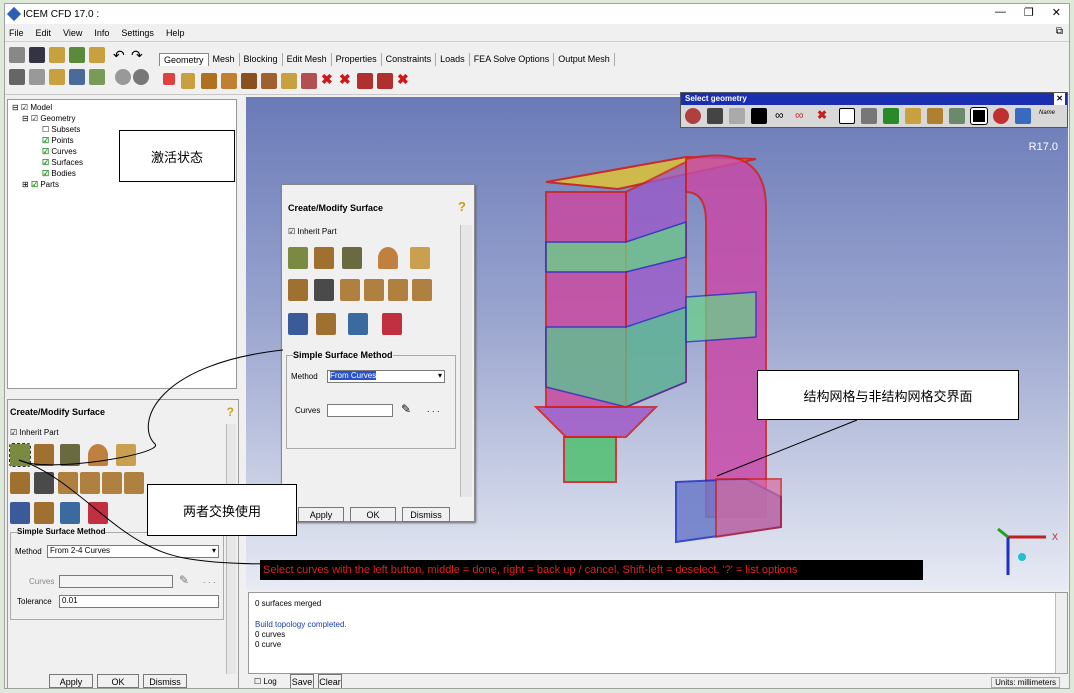  Describe the element at coordinates (17, 55) in the screenshot. I see `new-icon` at that location.